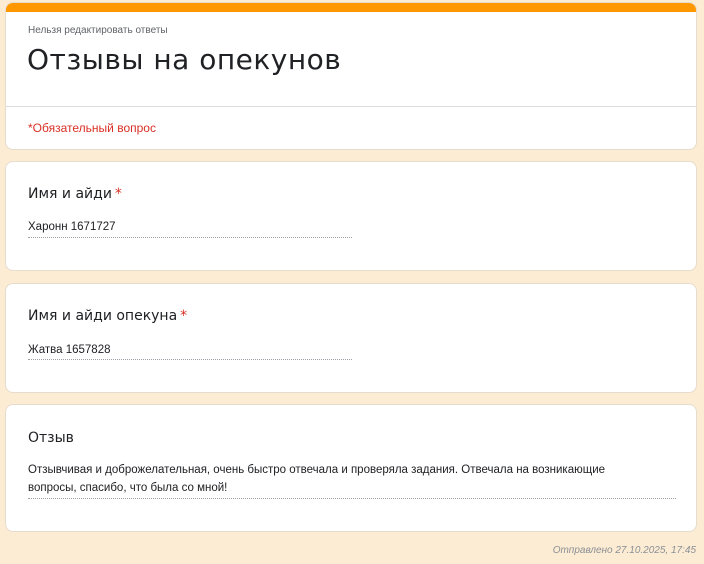  What do you see at coordinates (70, 194) in the screenshot?
I see `question-title-text: Имя и айди` at bounding box center [70, 194].